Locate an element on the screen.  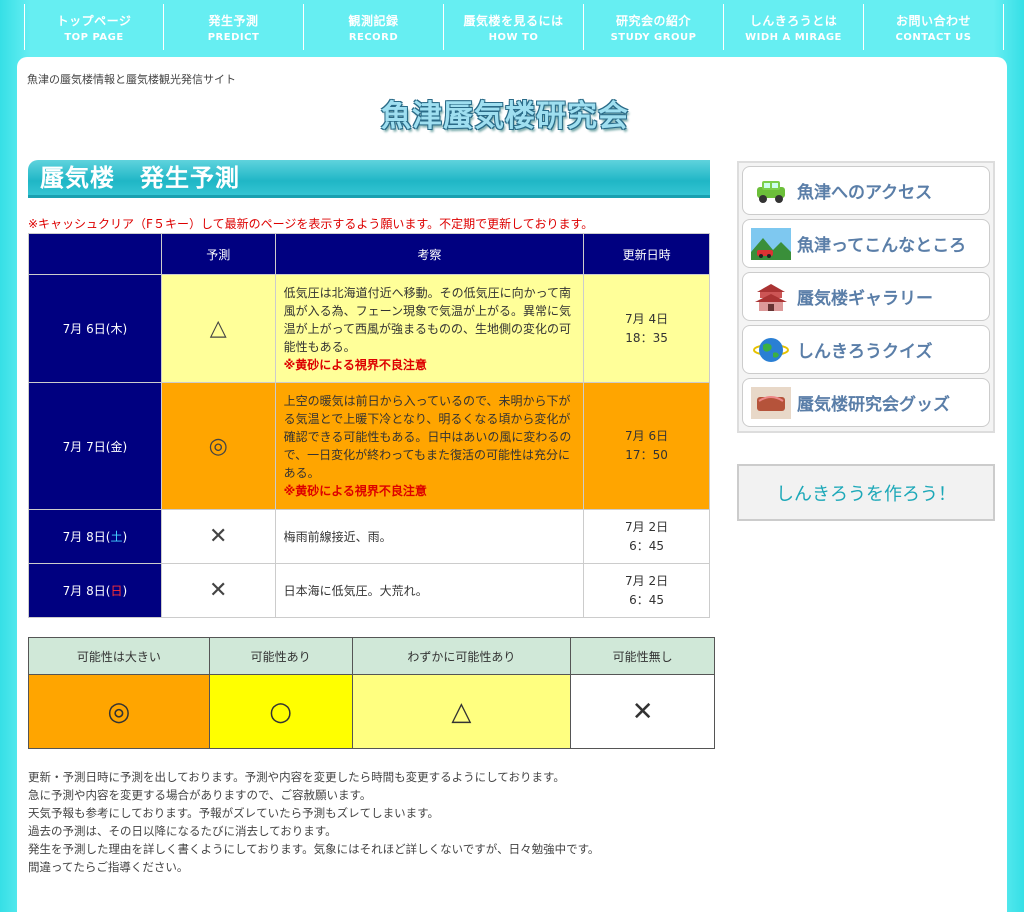
nav-top-page: トップページ TOP PAGE is located at coordinates (94, 27).